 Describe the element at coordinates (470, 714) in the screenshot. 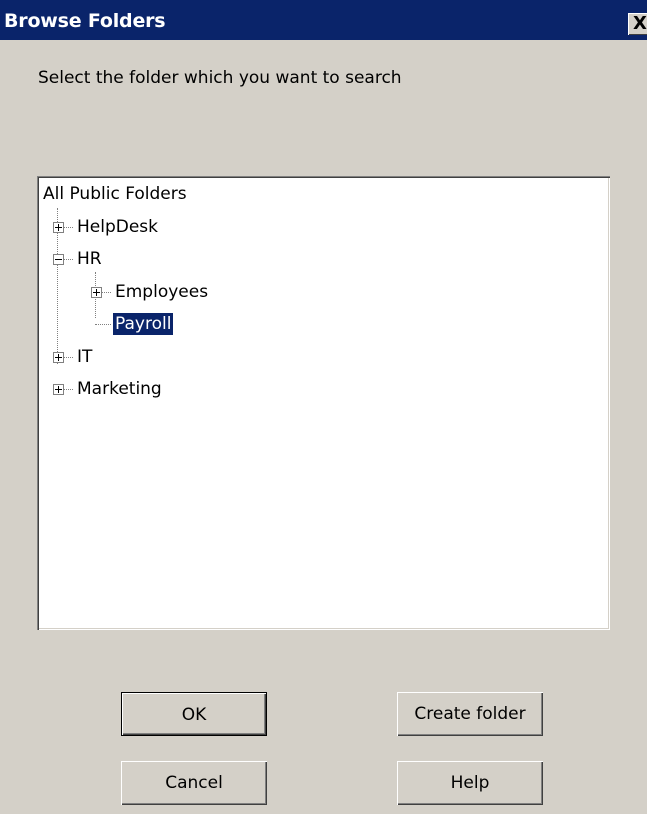

I see `create-folder-button: Create folder` at that location.